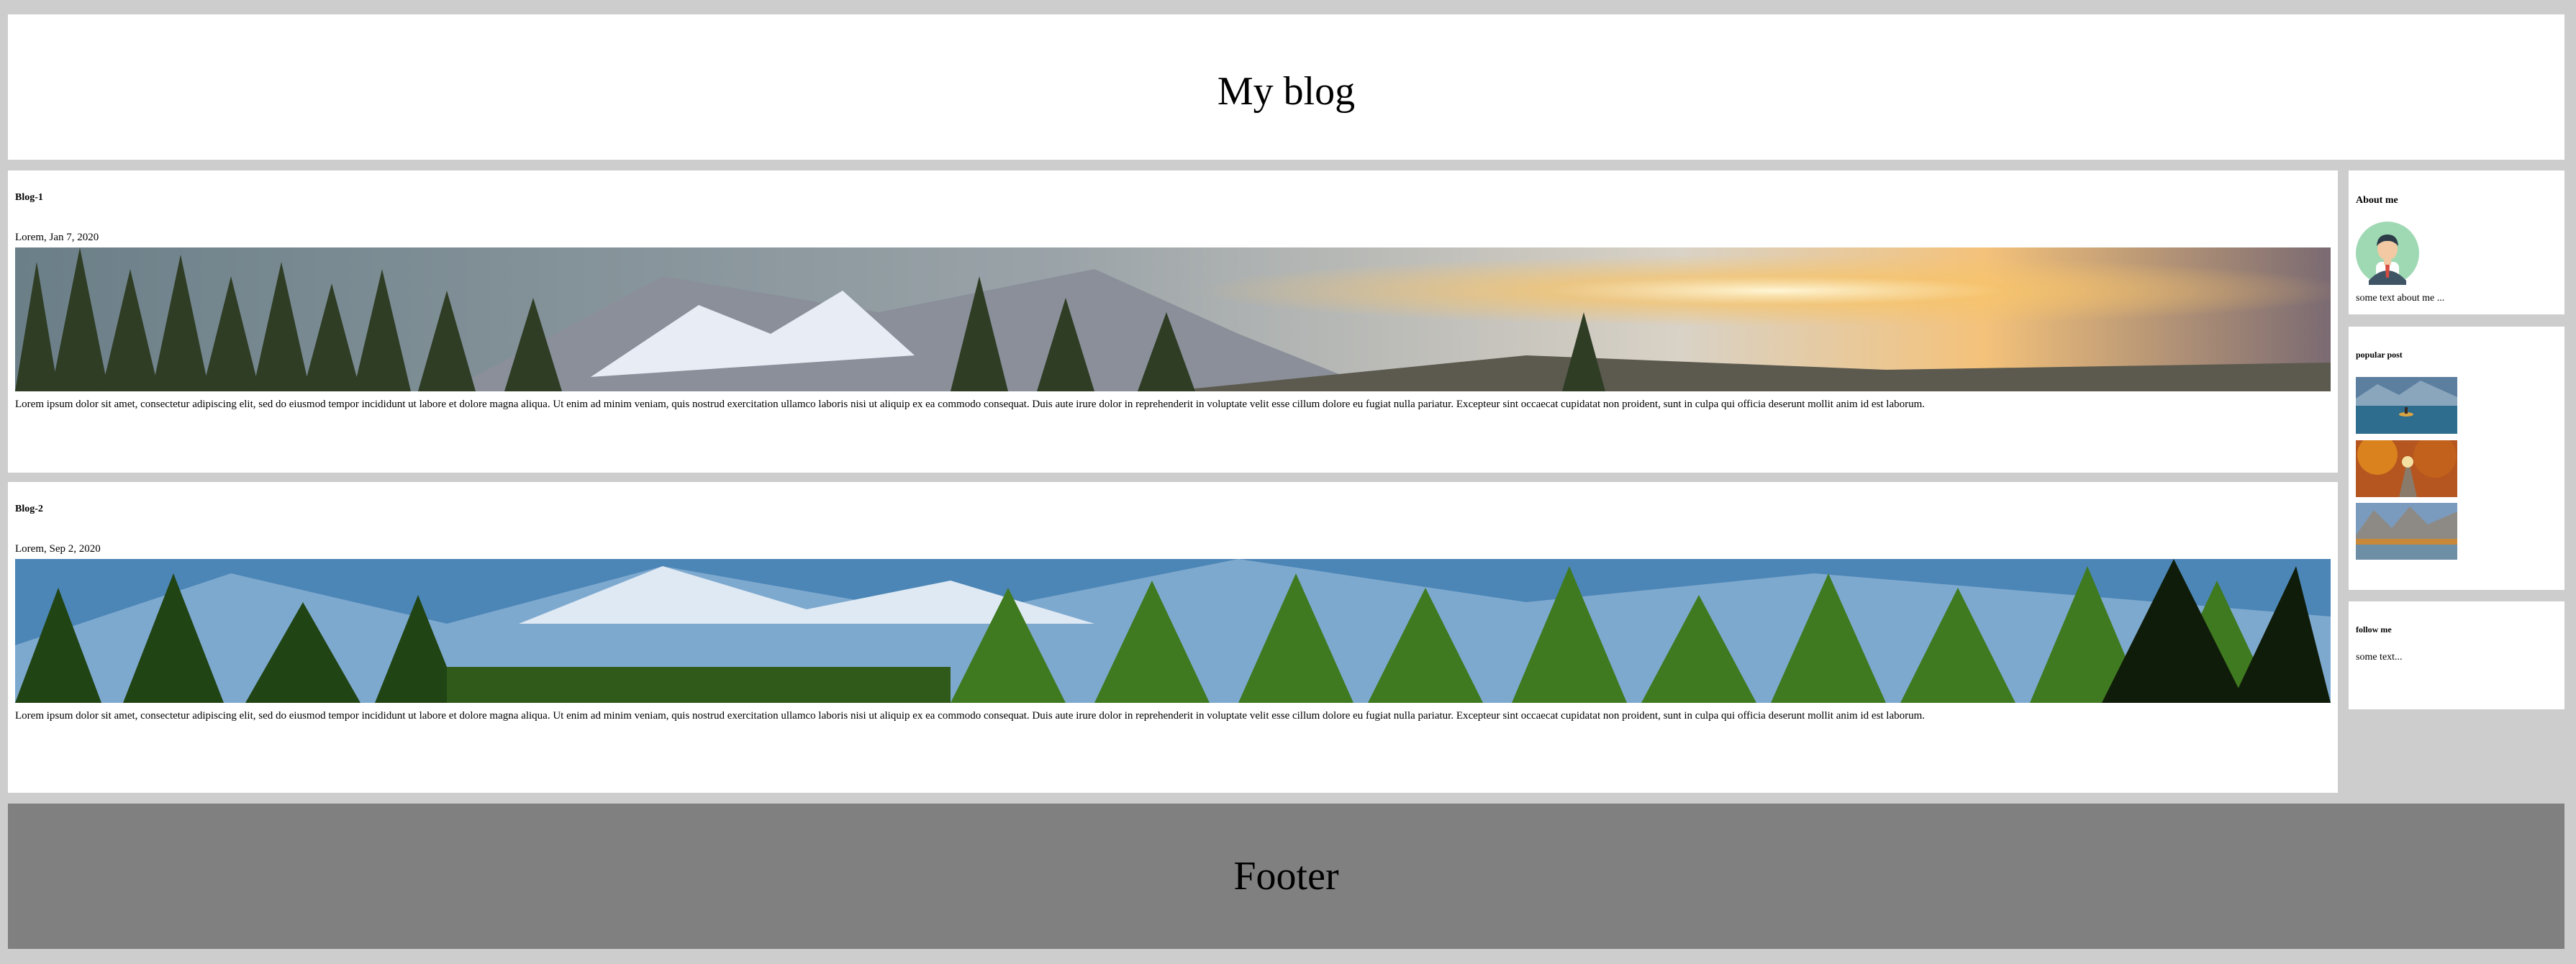 Image resolution: width=2576 pixels, height=964 pixels. What do you see at coordinates (58, 549) in the screenshot?
I see `post-date: Lorem, Sep 2, 2020` at bounding box center [58, 549].